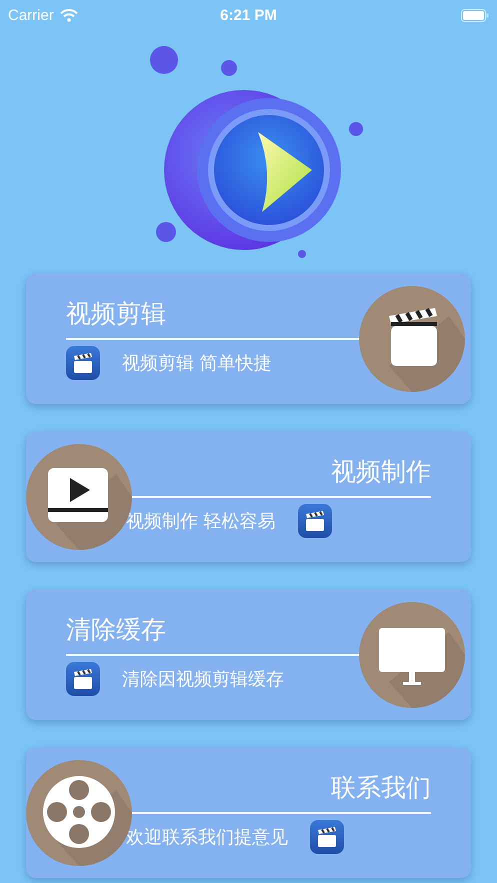  Describe the element at coordinates (412, 655) in the screenshot. I see `monitor-icon` at that location.